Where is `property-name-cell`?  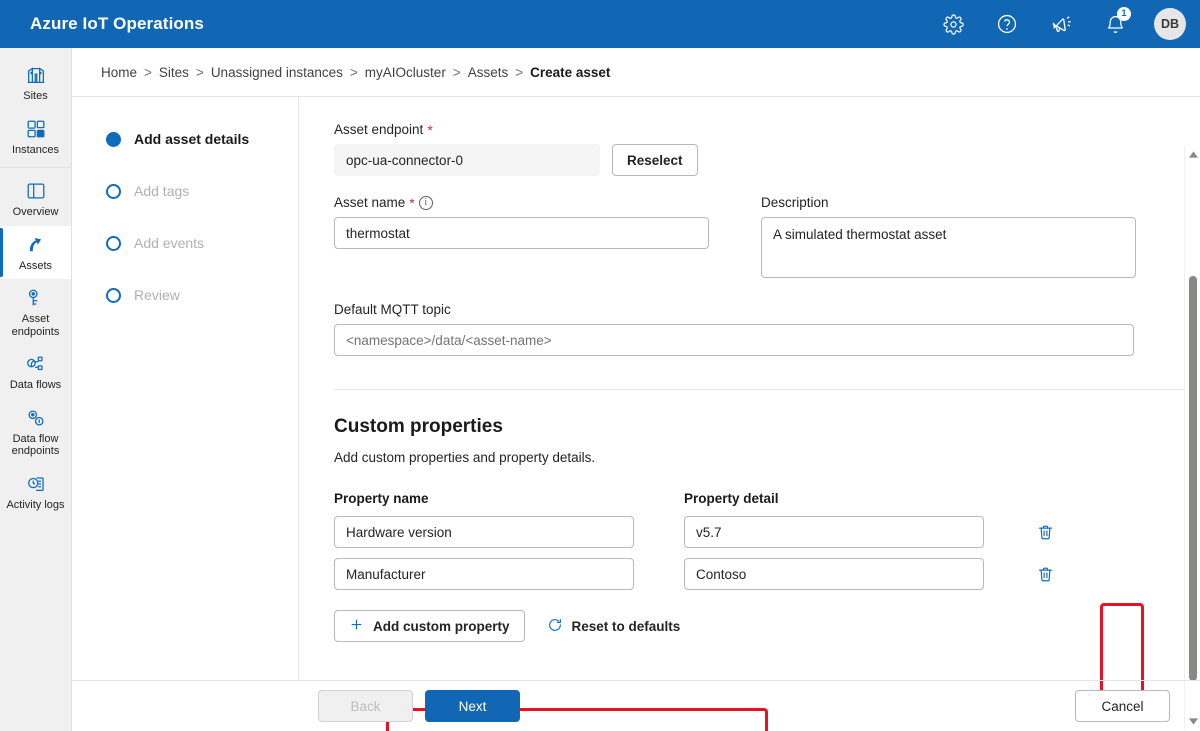
property-name-cell is located at coordinates (484, 532).